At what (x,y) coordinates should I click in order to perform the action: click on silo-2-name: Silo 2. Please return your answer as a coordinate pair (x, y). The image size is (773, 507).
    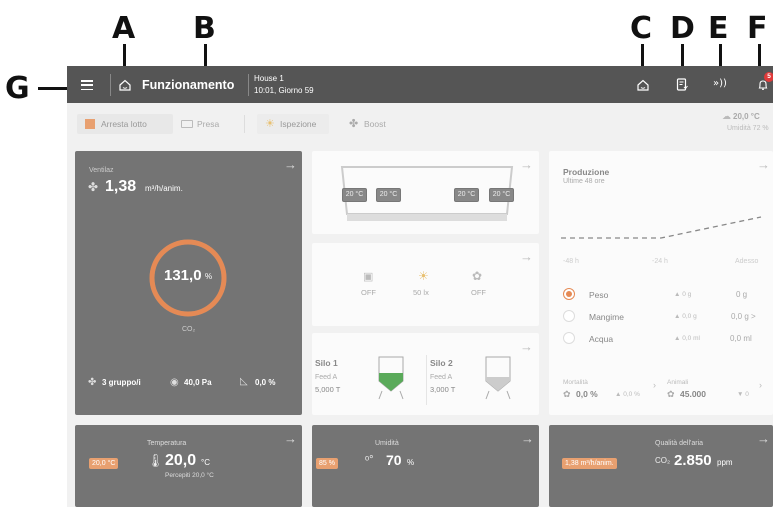
    Looking at the image, I should click on (441, 363).